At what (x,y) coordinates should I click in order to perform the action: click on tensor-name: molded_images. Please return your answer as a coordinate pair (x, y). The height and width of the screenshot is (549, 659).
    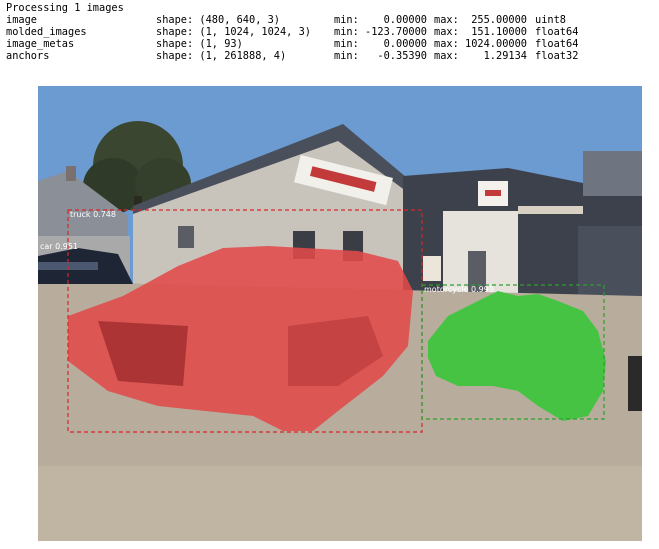
    Looking at the image, I should click on (46, 32).